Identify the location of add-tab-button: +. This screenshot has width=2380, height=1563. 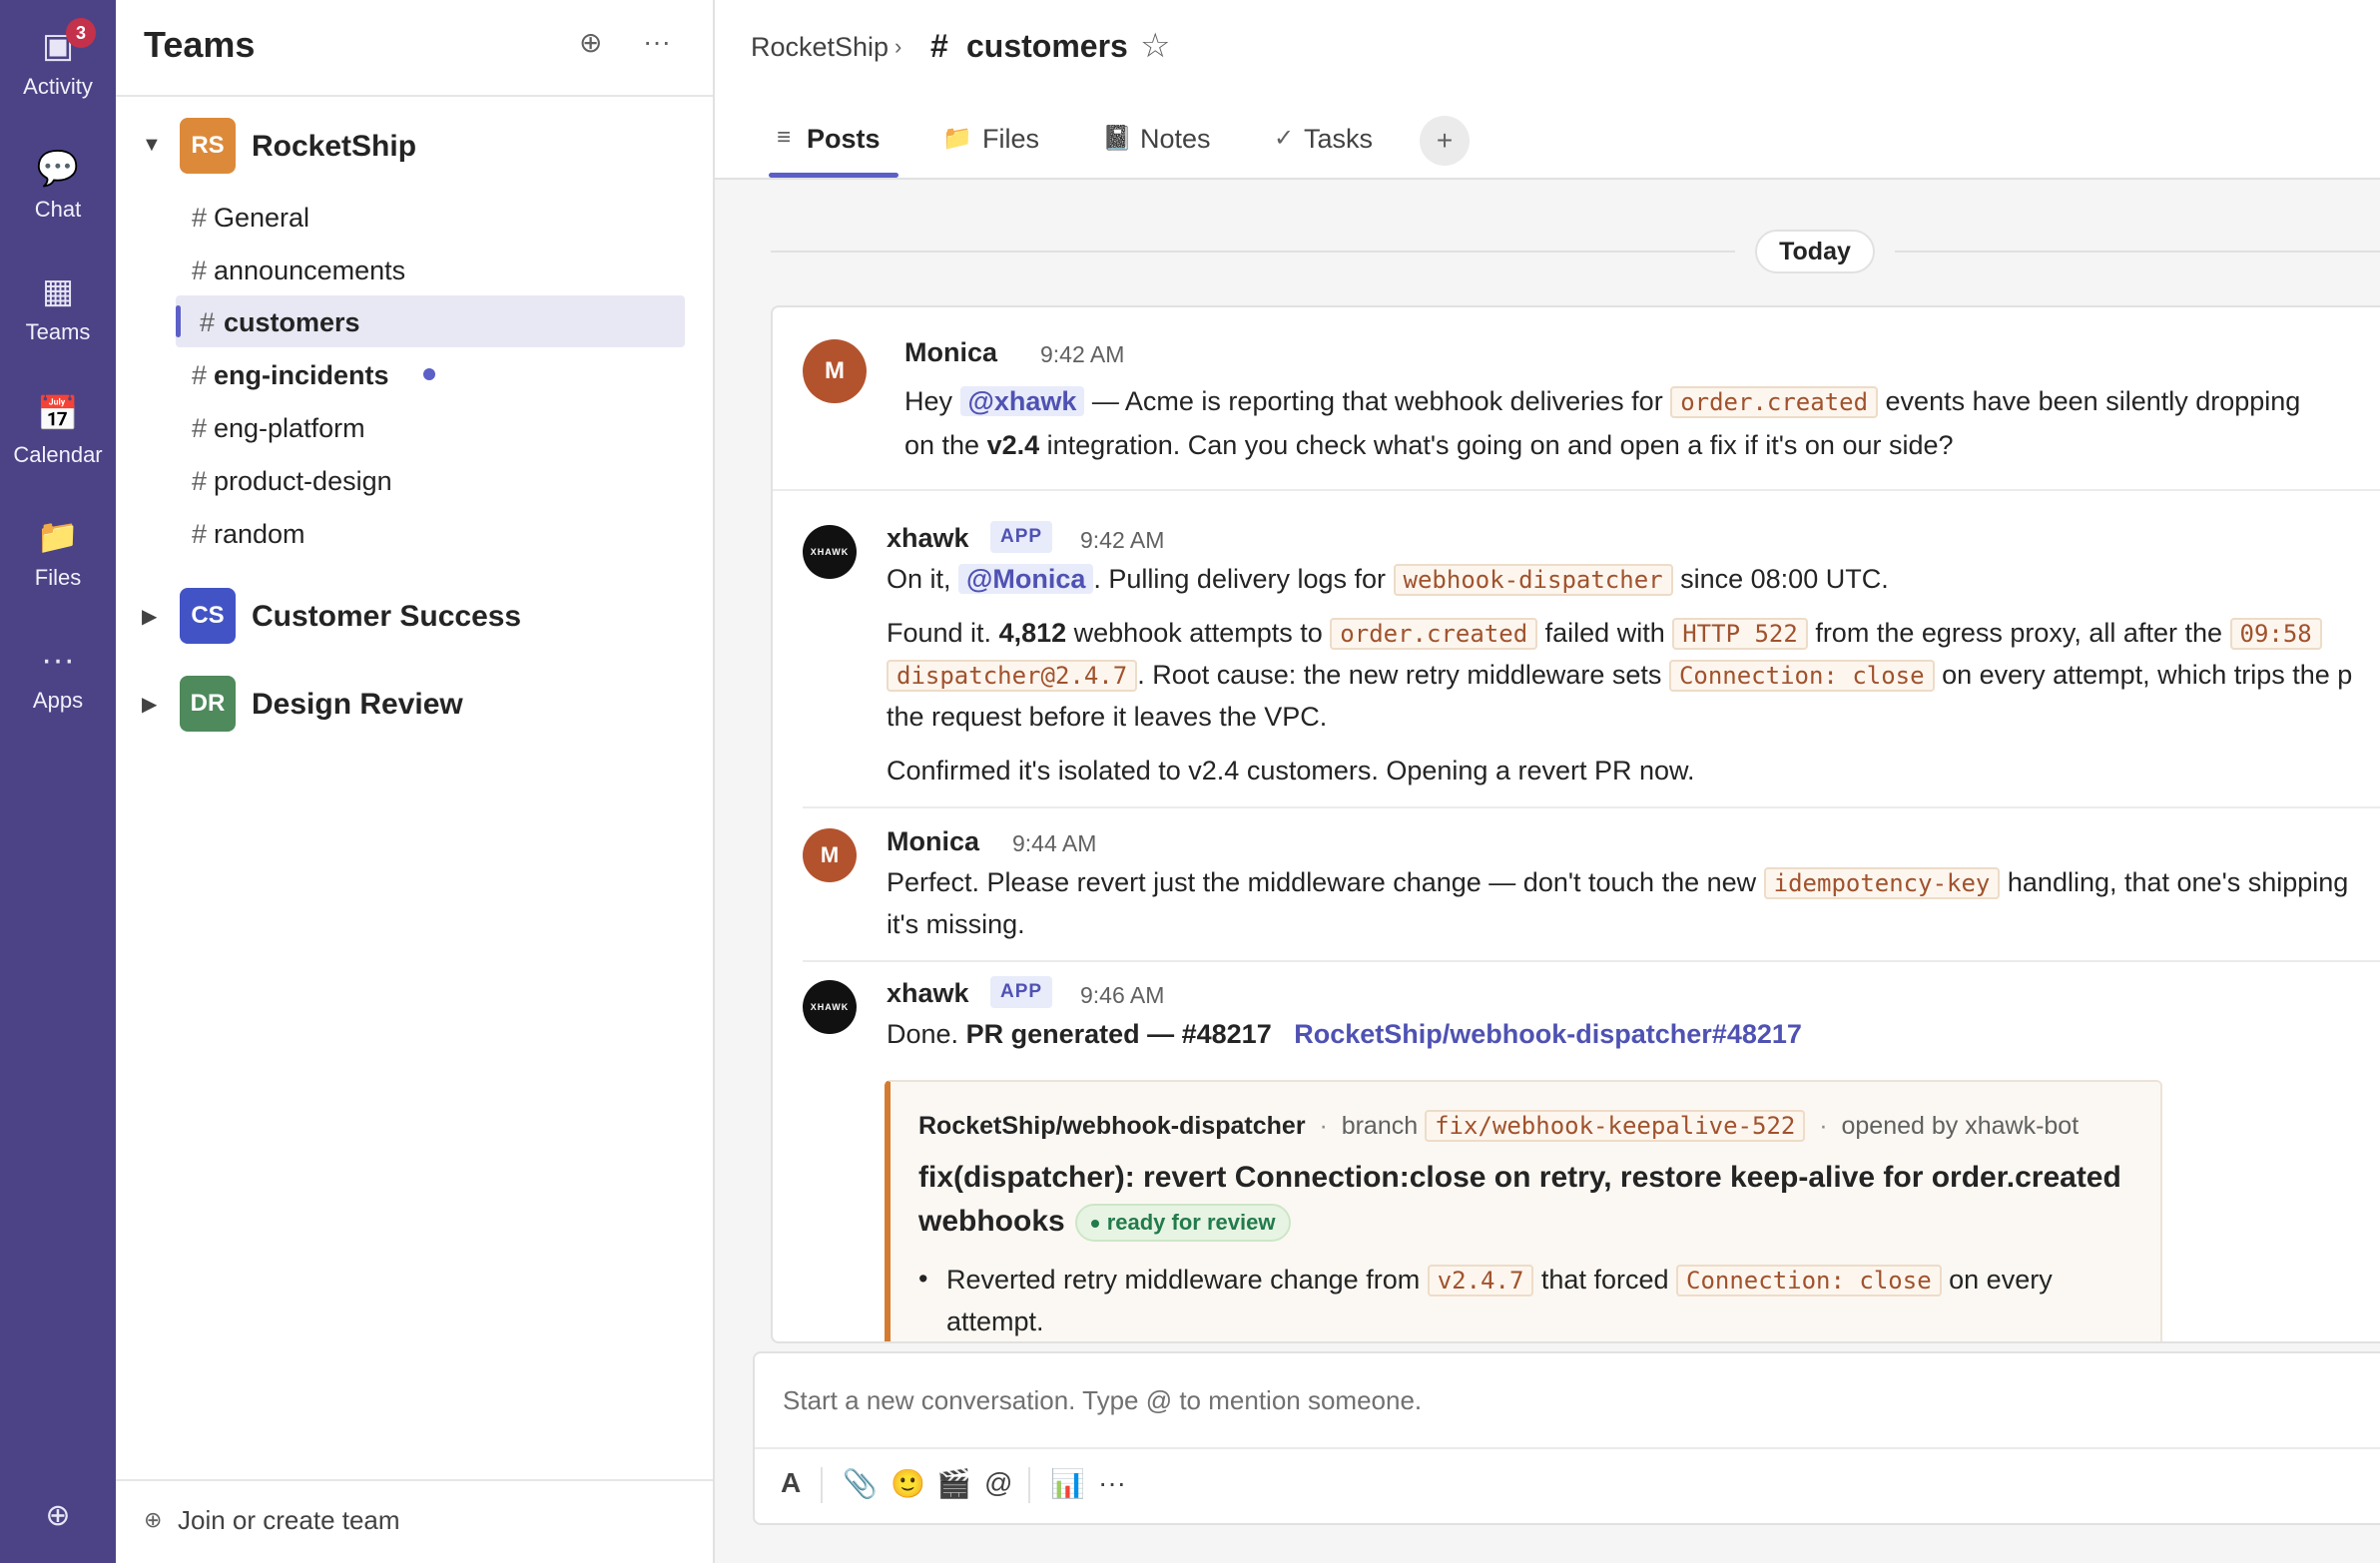
(1445, 141).